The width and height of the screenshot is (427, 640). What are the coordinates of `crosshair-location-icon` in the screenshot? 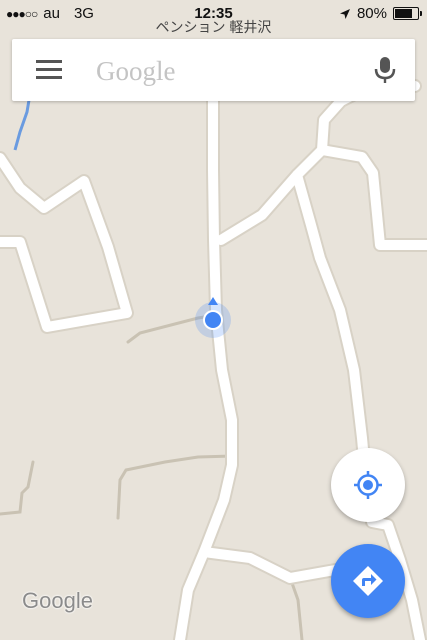 It's located at (368, 485).